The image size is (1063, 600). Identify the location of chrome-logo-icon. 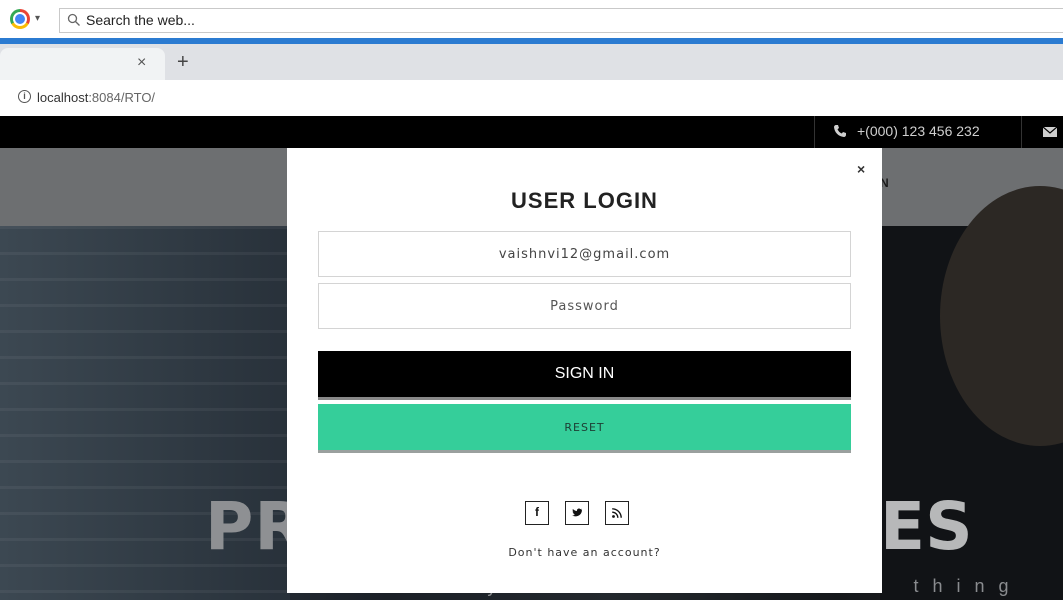
(20, 19).